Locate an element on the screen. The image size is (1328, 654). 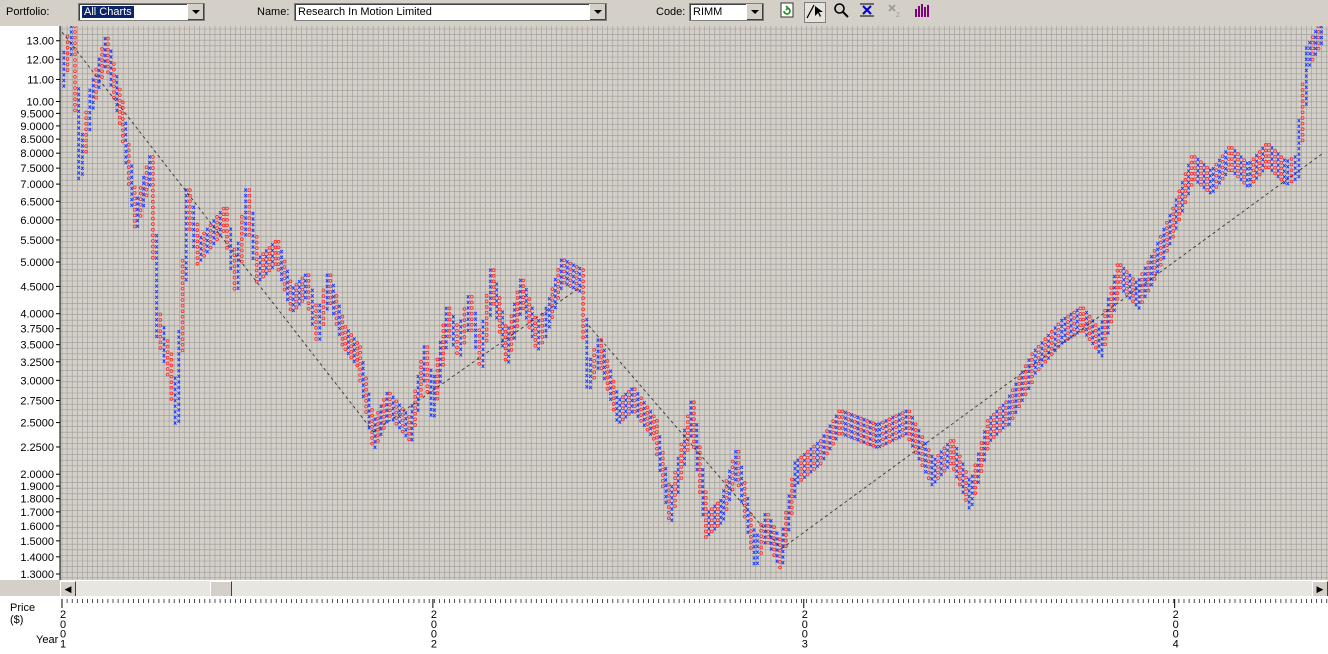
y-tick-label: 3.2500 is located at coordinates (37, 363).